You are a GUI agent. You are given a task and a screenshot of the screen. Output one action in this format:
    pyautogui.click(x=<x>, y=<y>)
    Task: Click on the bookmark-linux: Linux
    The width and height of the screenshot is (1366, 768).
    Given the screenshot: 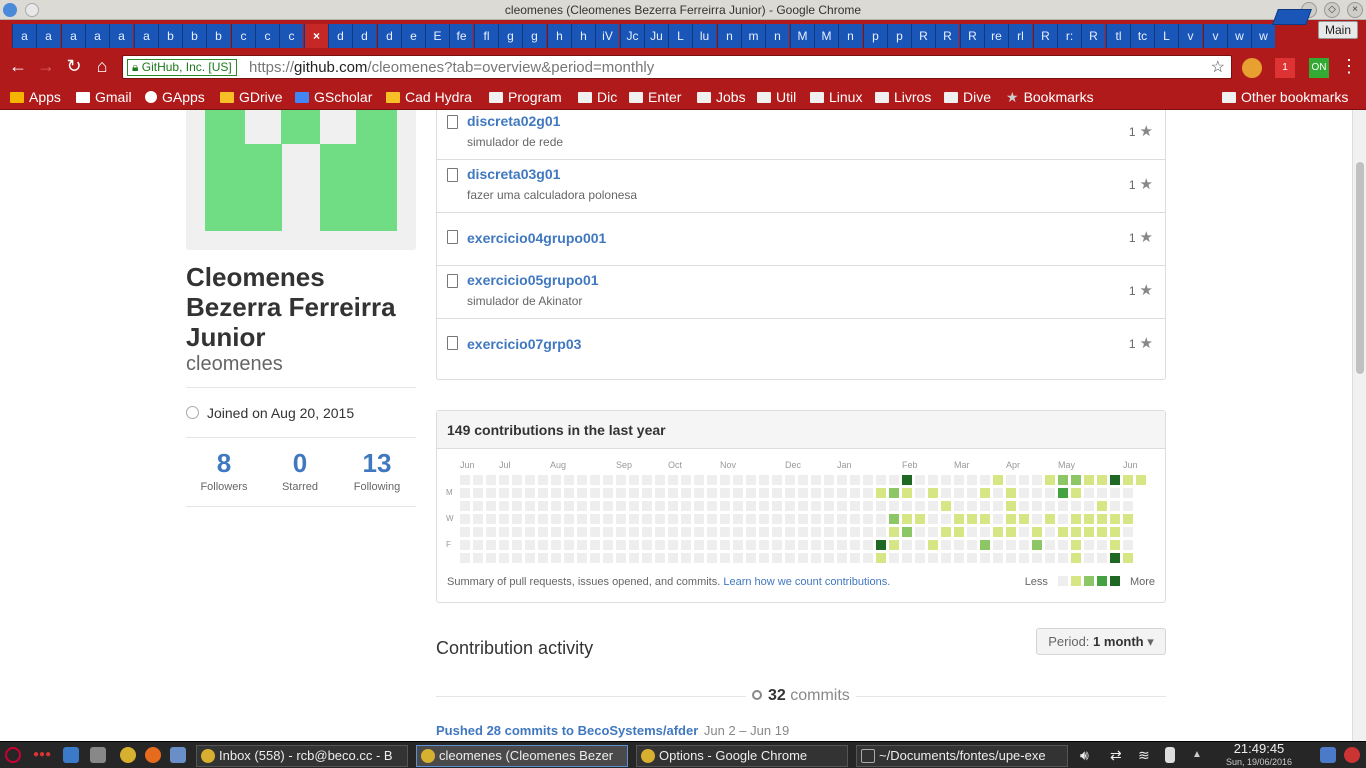 What is the action you would take?
    pyautogui.click(x=836, y=97)
    